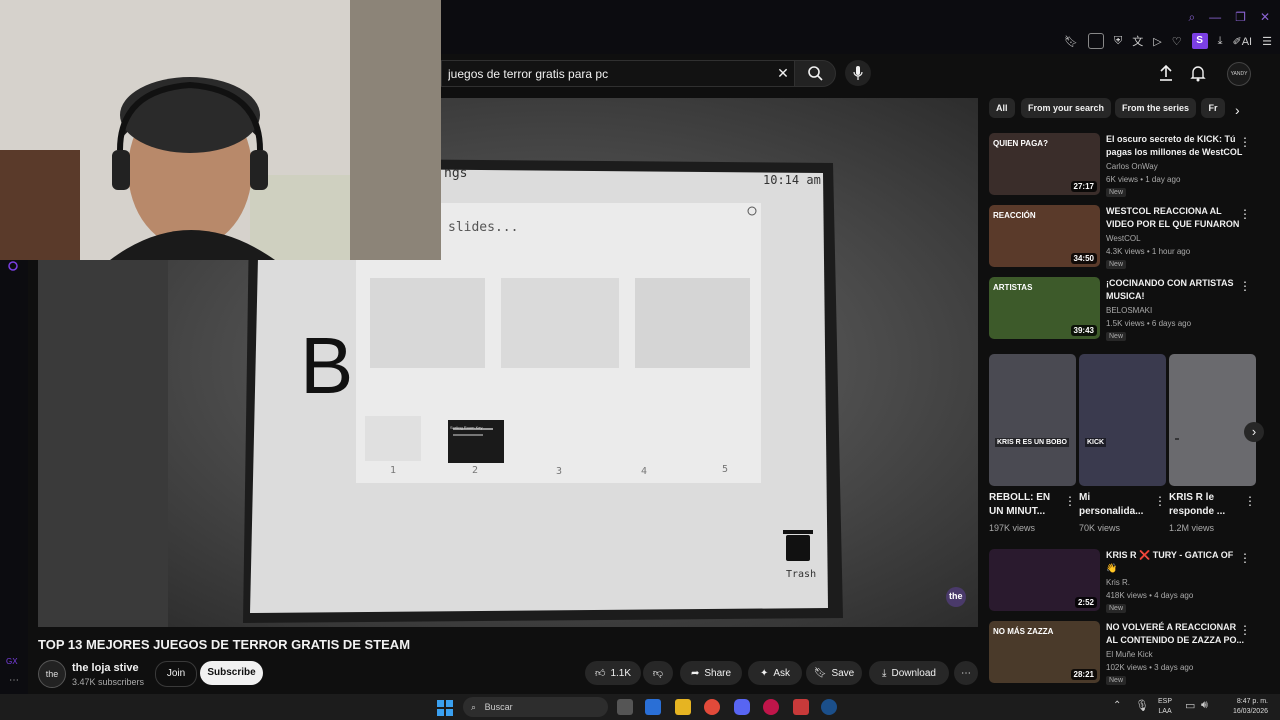 The width and height of the screenshot is (1280, 720). Describe the element at coordinates (956, 596) in the screenshot. I see `channel-watermark: the` at that location.